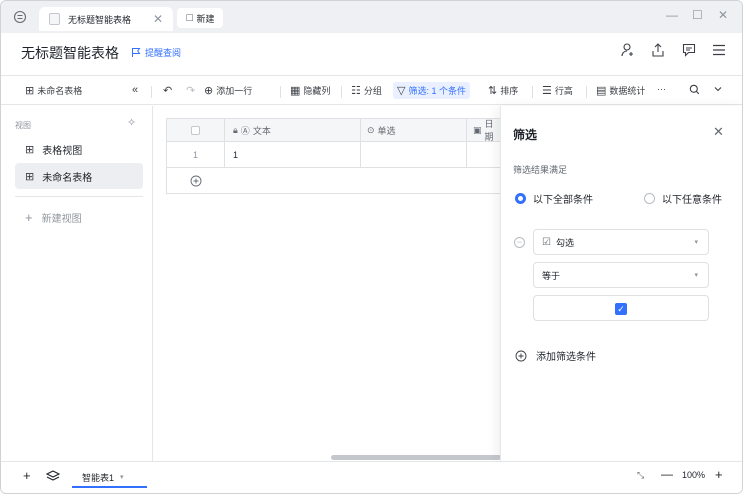  I want to click on radio-unselected-icon, so click(649, 198).